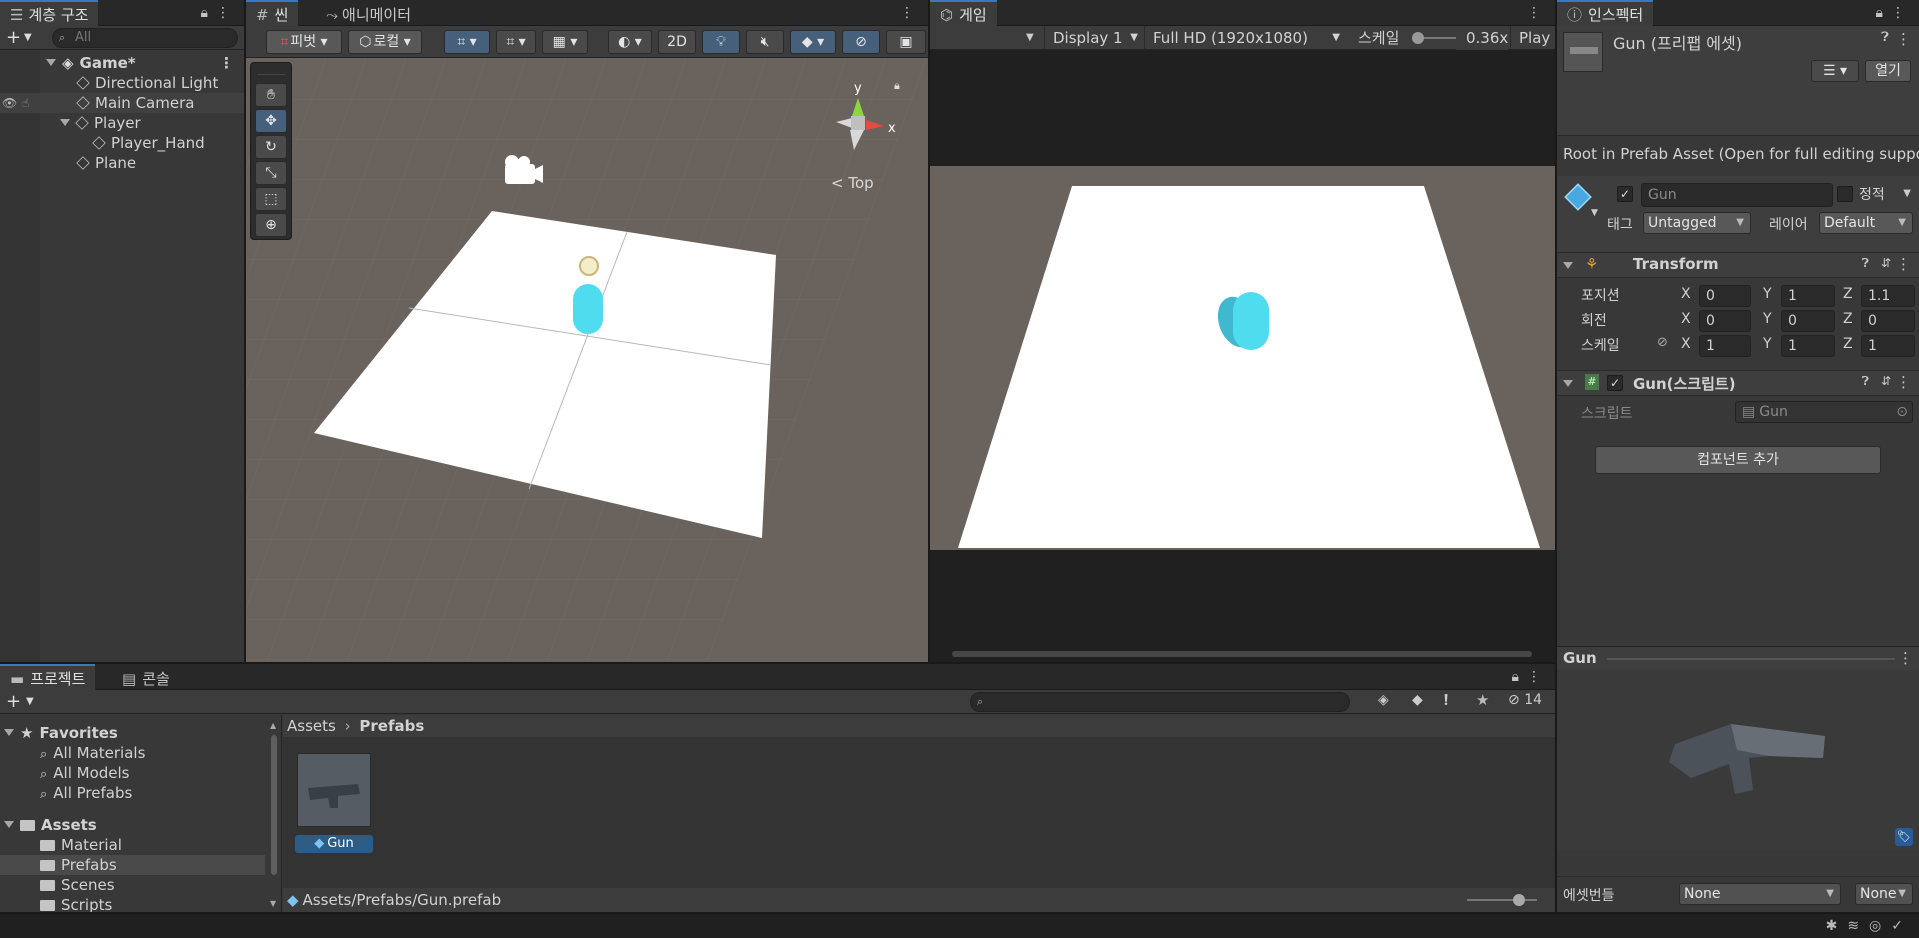  What do you see at coordinates (273, 903) in the screenshot?
I see `scroll-down-arrow-icon: ▼` at bounding box center [273, 903].